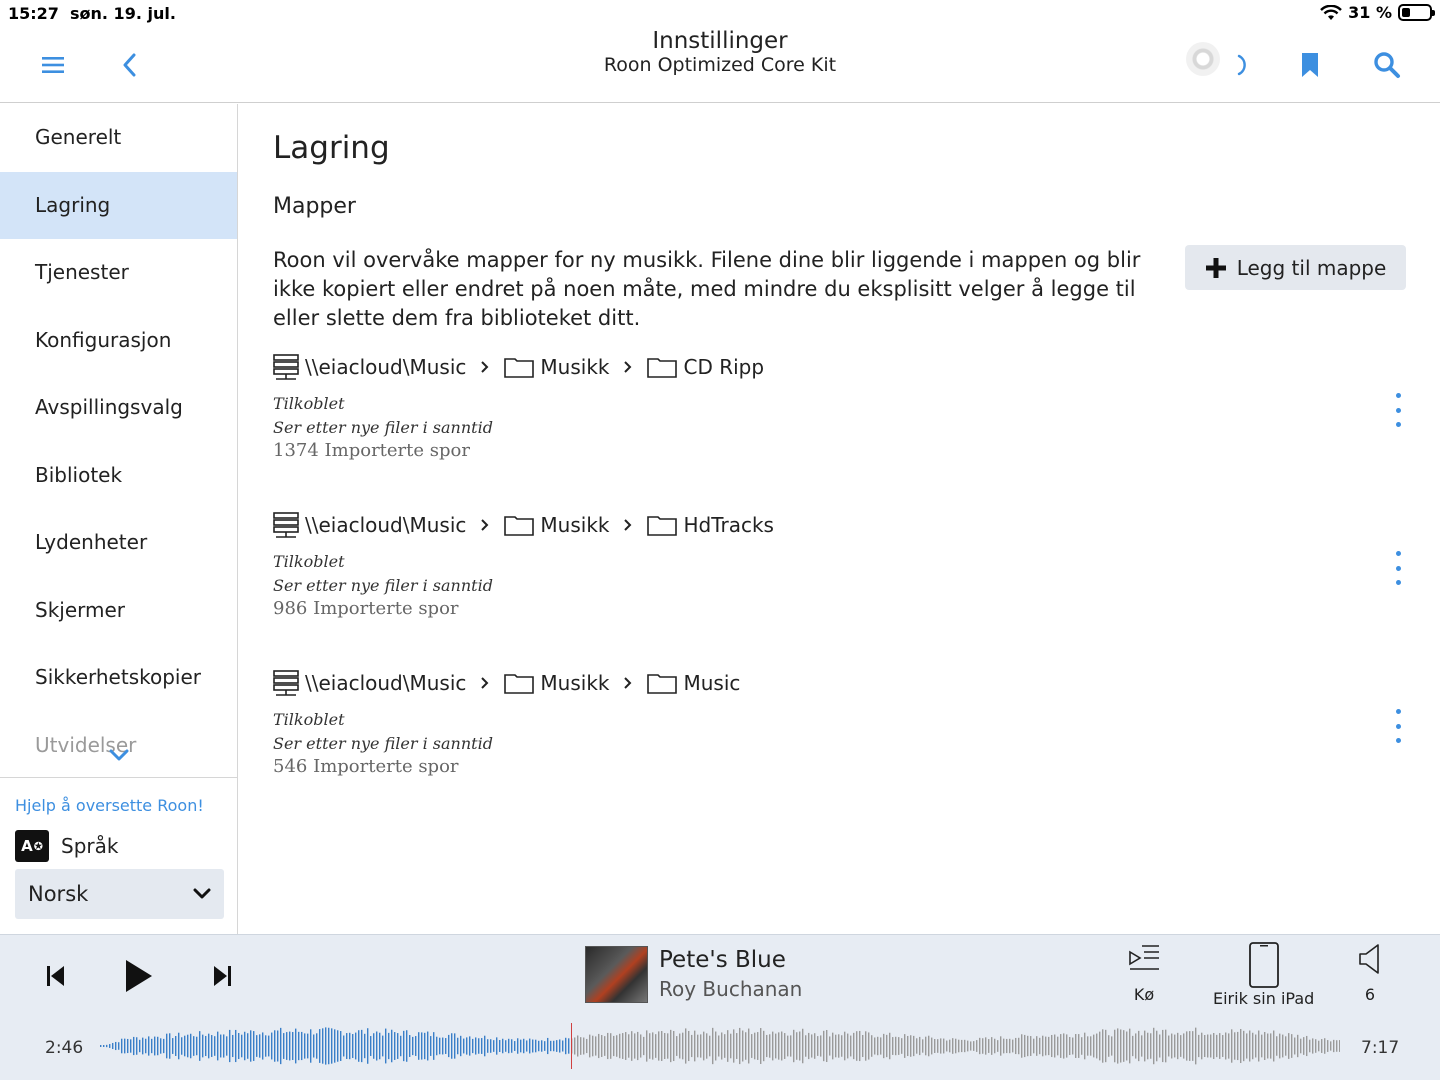 The width and height of the screenshot is (1440, 1080). Describe the element at coordinates (119, 755) in the screenshot. I see `chevron-down-icon` at that location.